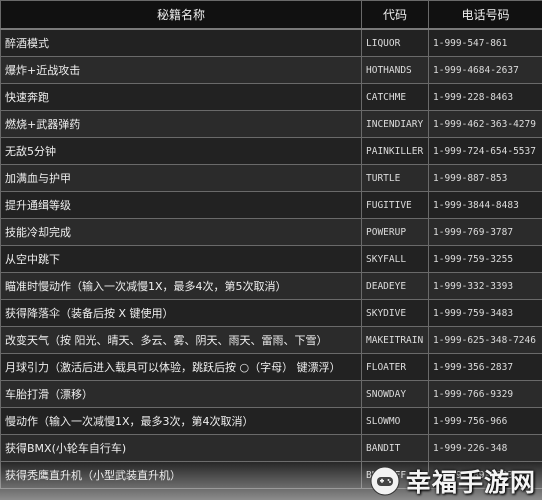  Describe the element at coordinates (395, 70) in the screenshot. I see `cheat-code-cell: HOTHANDS` at that location.